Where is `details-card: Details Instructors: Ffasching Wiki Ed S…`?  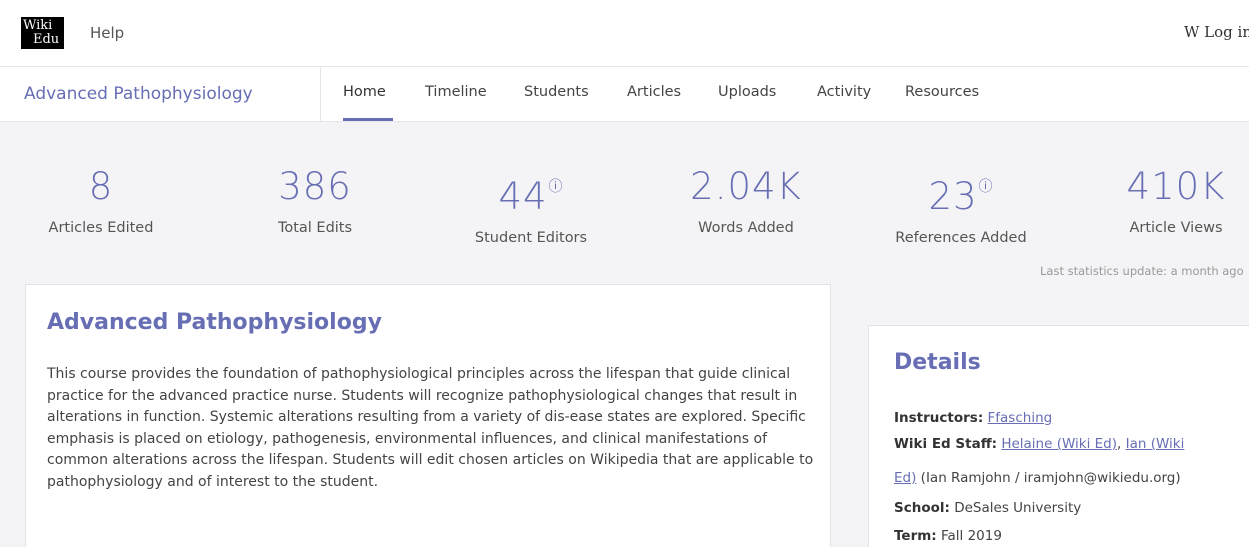
details-card: Details Instructors: Ffasching Wiki Ed S… is located at coordinates (1058, 436).